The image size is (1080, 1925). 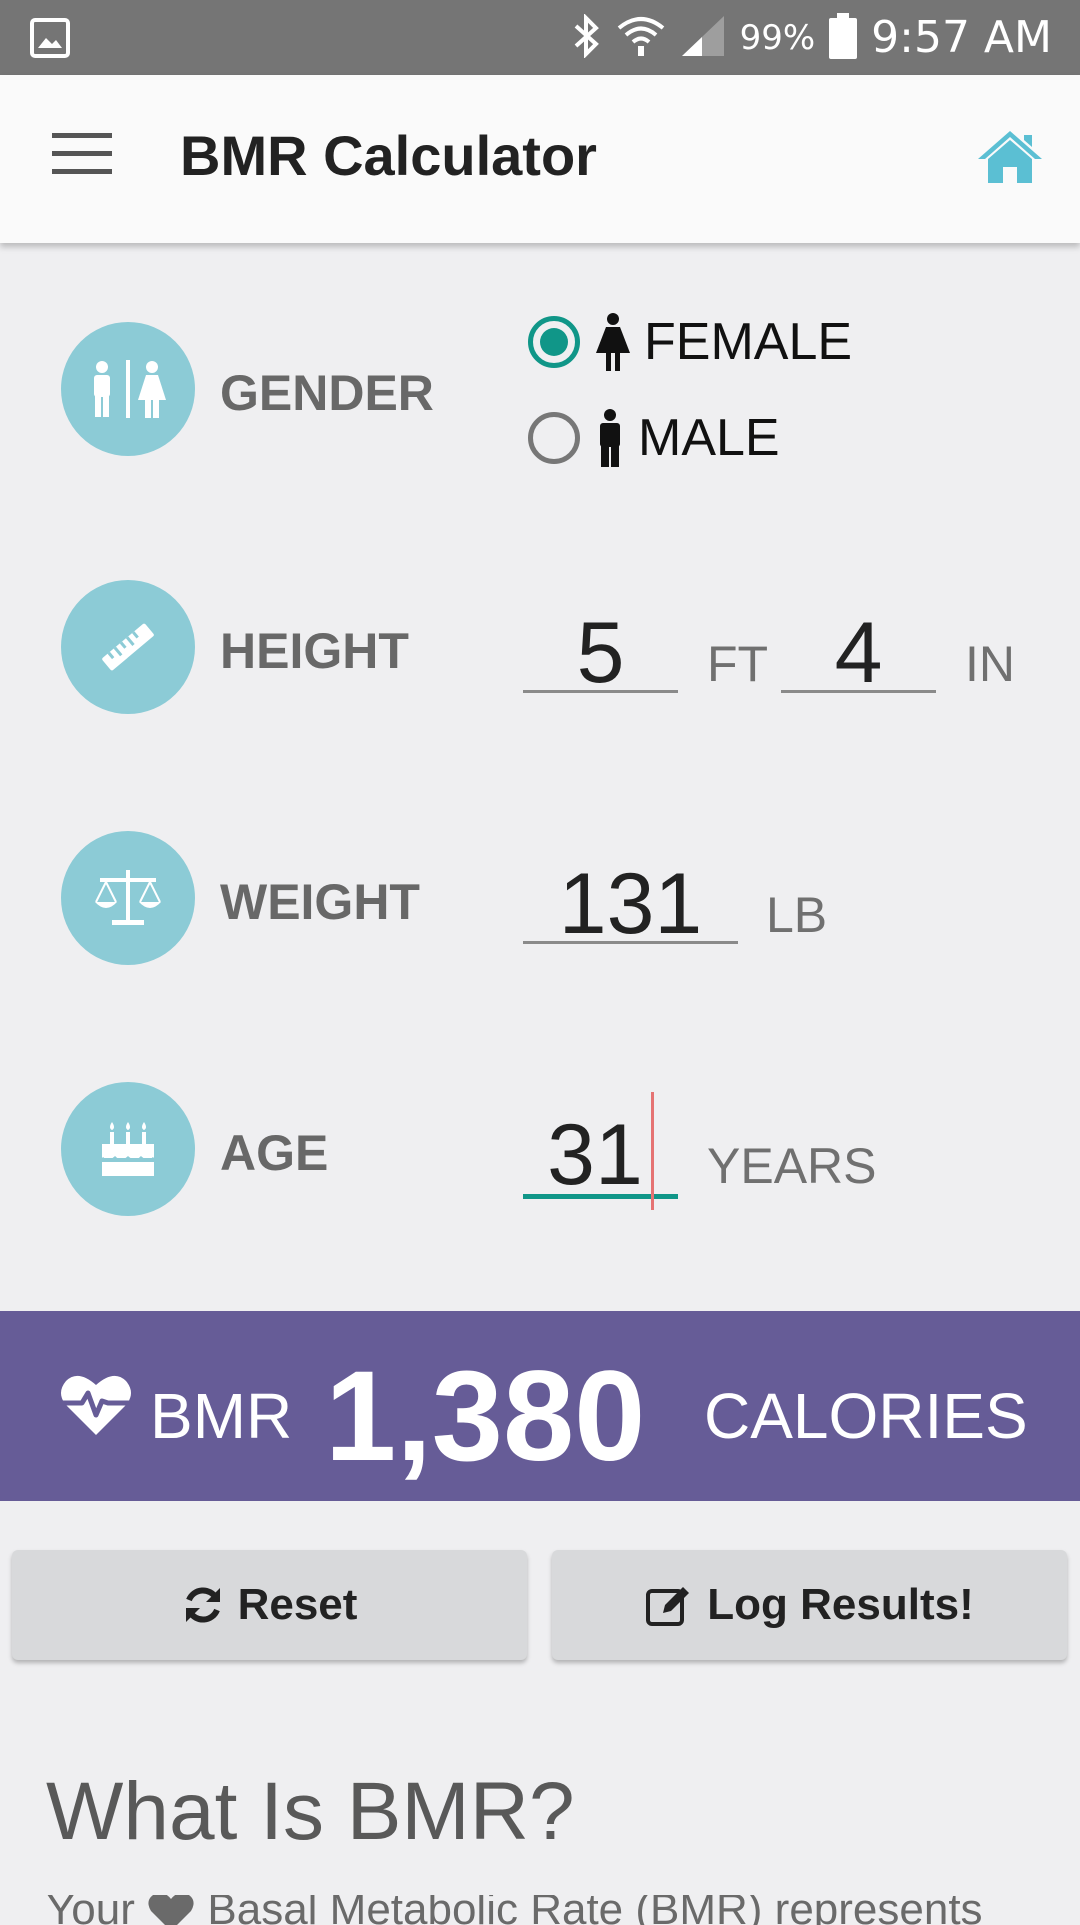 What do you see at coordinates (792, 1166) in the screenshot?
I see `age-unit: YEARS` at bounding box center [792, 1166].